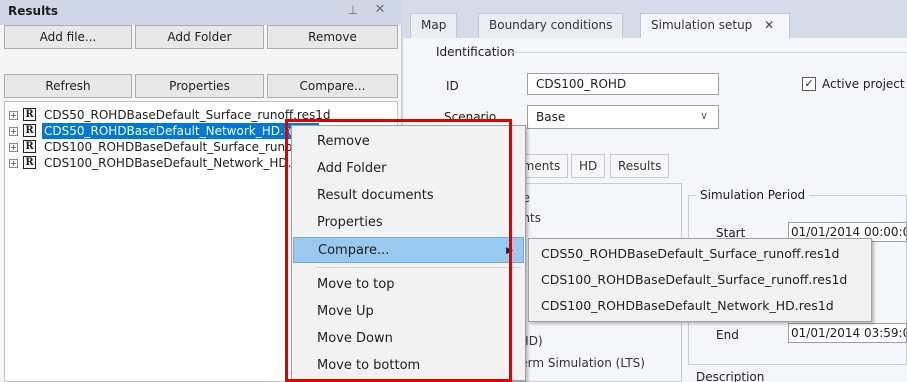  Describe the element at coordinates (452, 86) in the screenshot. I see `id-label: ID` at that location.